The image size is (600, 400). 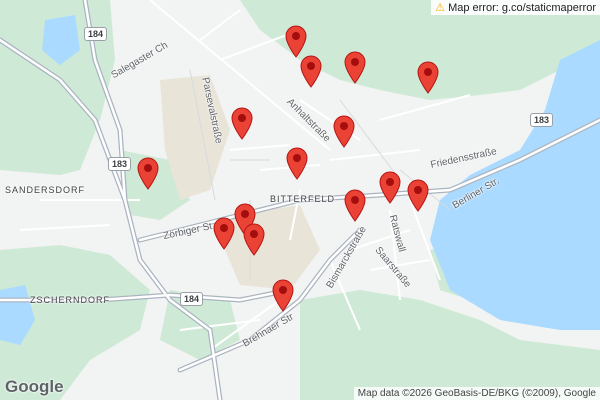 What do you see at coordinates (70, 300) in the screenshot?
I see `place-label-zscherndorf: ZSCHERNDORF` at bounding box center [70, 300].